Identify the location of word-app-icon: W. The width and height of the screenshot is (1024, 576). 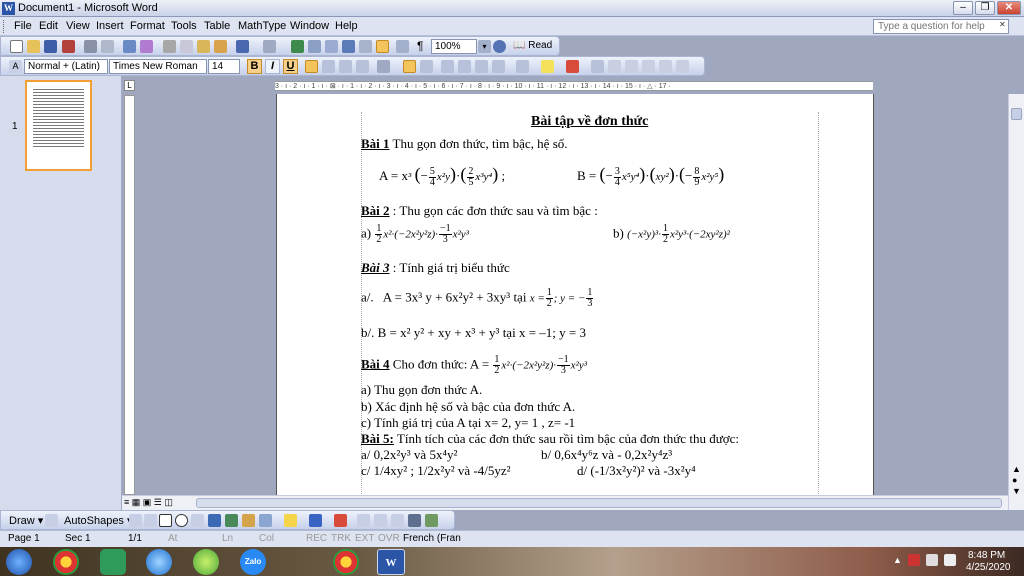
(8, 8).